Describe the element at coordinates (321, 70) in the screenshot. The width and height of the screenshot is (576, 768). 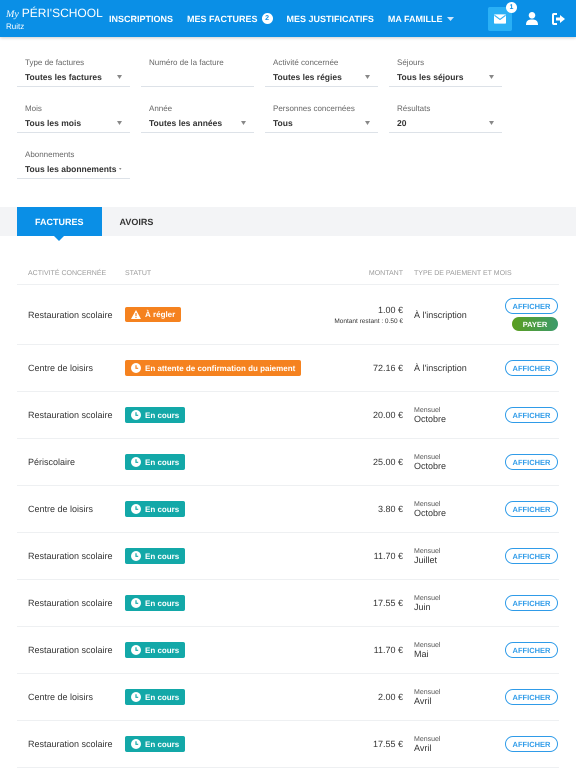
I see `select-field: Activité concernée Toutes les régies` at that location.